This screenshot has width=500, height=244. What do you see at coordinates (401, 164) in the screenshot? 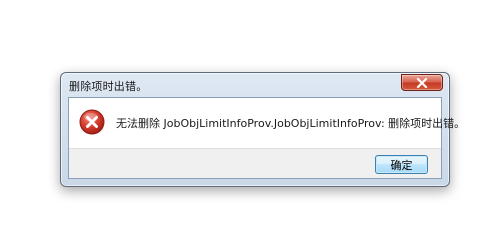
I see `ok-button: 确定` at bounding box center [401, 164].